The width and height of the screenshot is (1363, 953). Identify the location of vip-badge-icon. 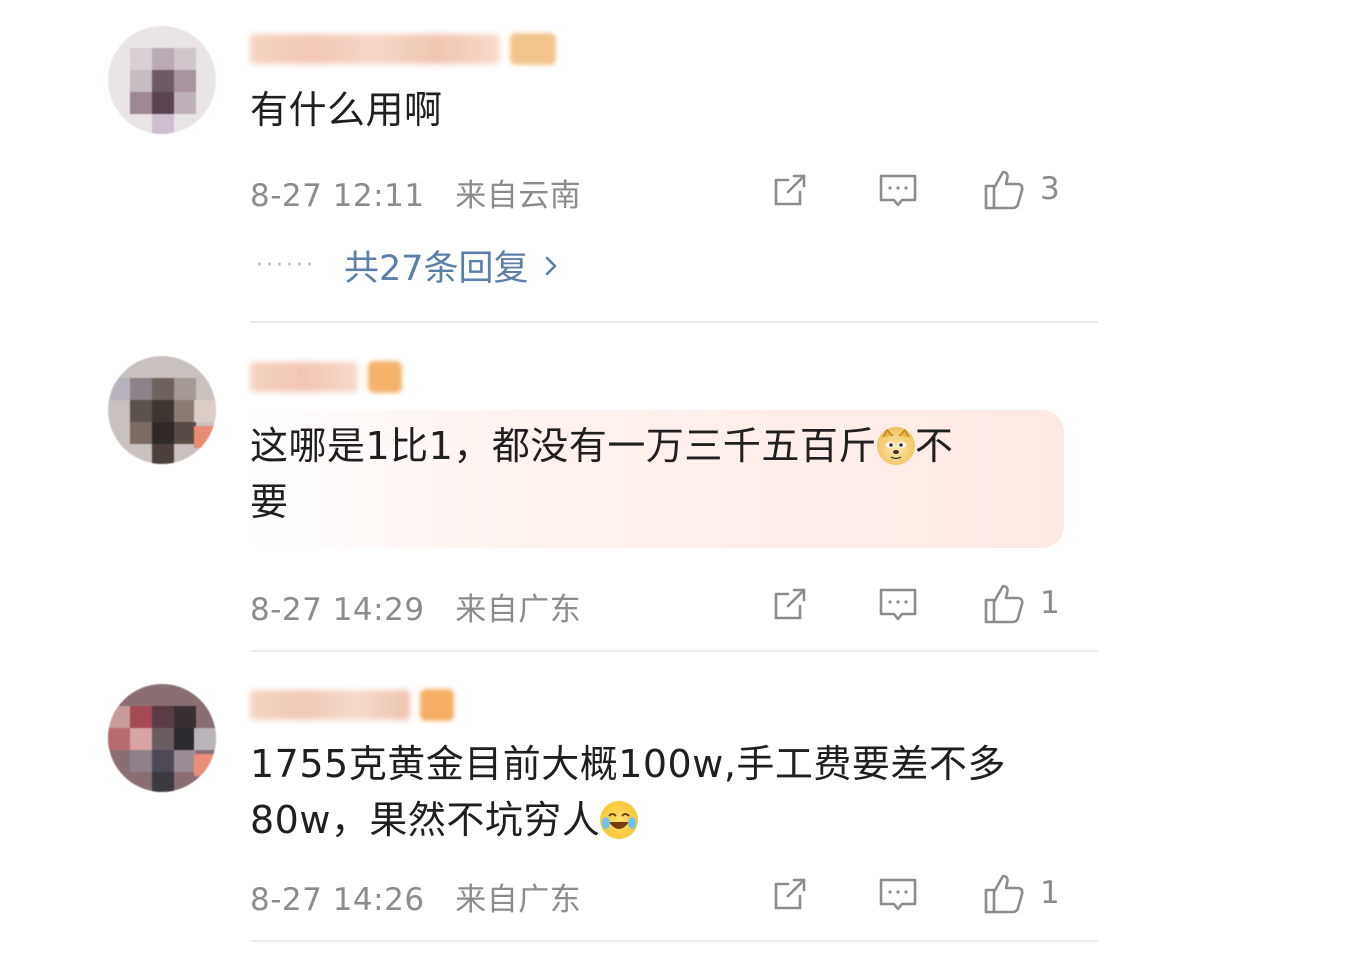
(437, 705).